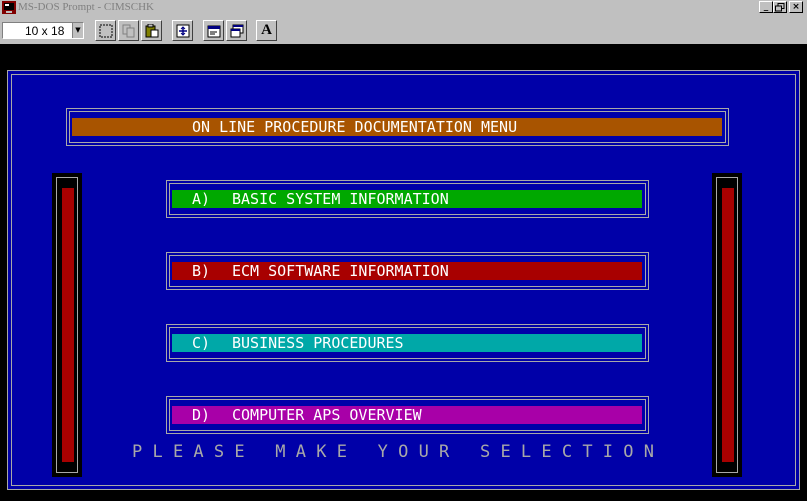 The width and height of the screenshot is (807, 501). What do you see at coordinates (77, 30) in the screenshot?
I see `chevron-down-icon: ▼` at bounding box center [77, 30].